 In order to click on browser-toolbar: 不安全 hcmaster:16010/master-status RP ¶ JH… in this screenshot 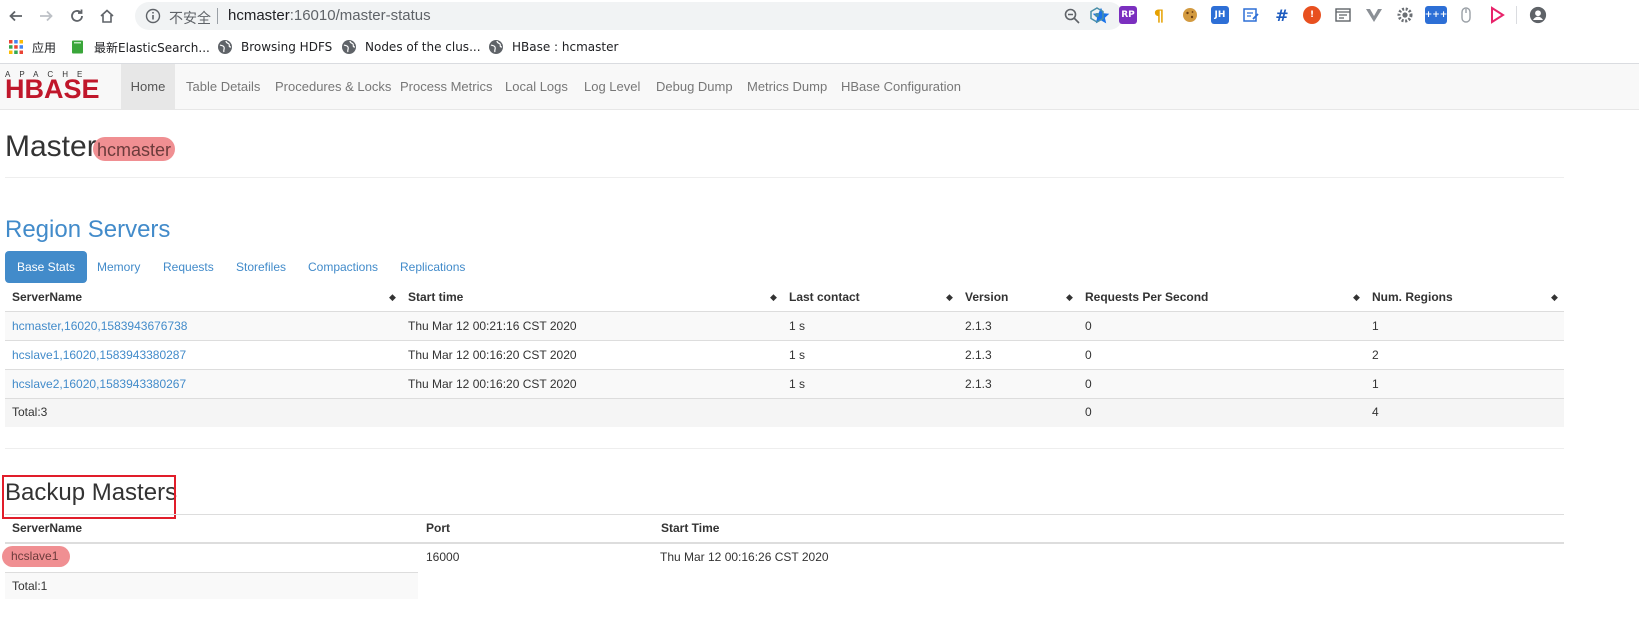, I will do `click(819, 15)`.